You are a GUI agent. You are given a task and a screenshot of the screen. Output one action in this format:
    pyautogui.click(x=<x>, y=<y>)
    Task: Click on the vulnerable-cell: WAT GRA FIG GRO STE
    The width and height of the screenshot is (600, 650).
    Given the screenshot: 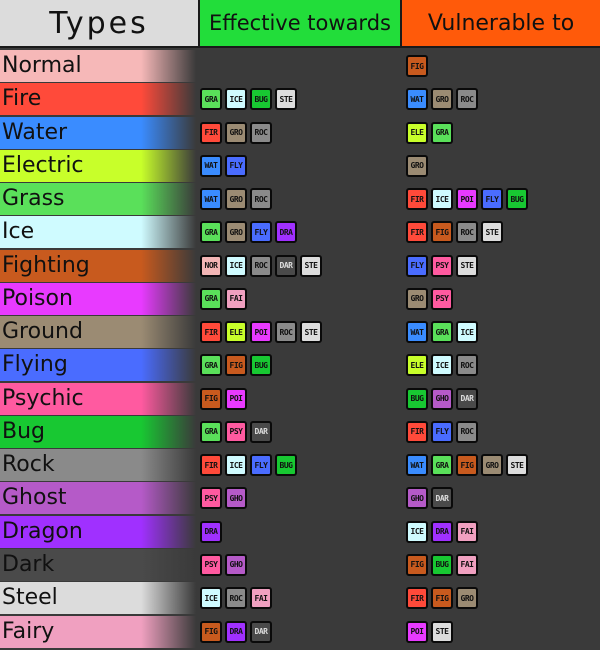 What is the action you would take?
    pyautogui.click(x=503, y=465)
    